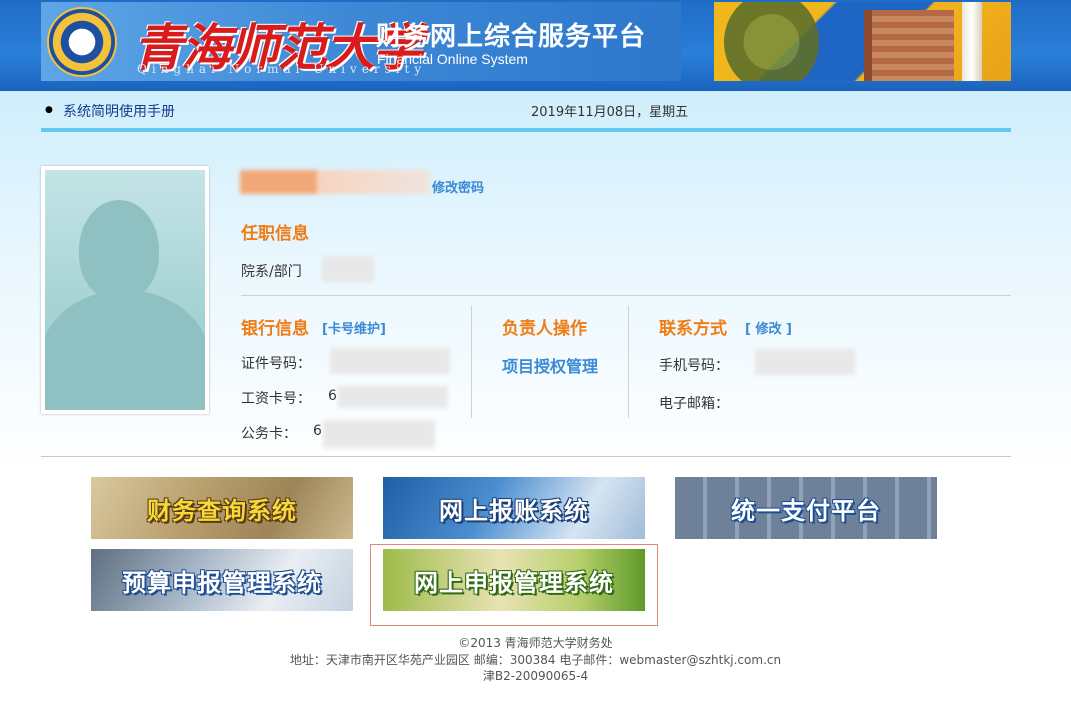 The height and width of the screenshot is (701, 1071). I want to click on project-auth-link: 项目授权管理, so click(550, 365).